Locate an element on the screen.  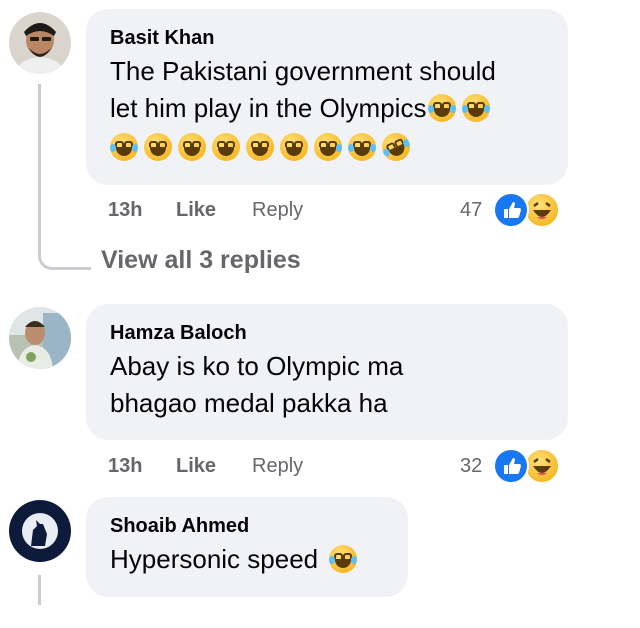
beaming-emoji-icon is located at coordinates (260, 147).